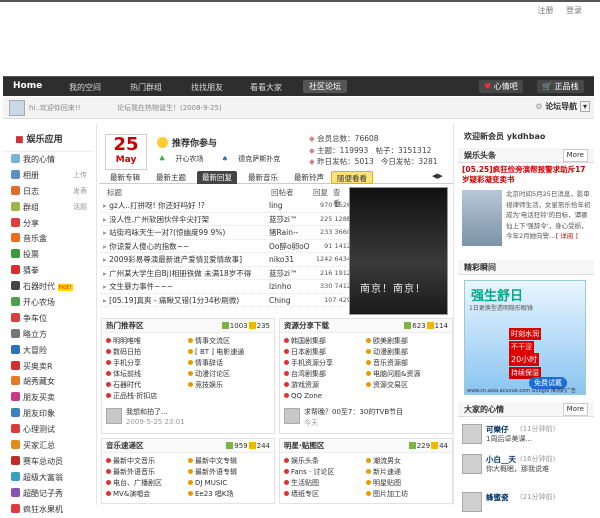 The height and width of the screenshot is (518, 600). Describe the element at coordinates (293, 274) in the screenshot. I see `thread-author: 蓝莎zi™` at that location.